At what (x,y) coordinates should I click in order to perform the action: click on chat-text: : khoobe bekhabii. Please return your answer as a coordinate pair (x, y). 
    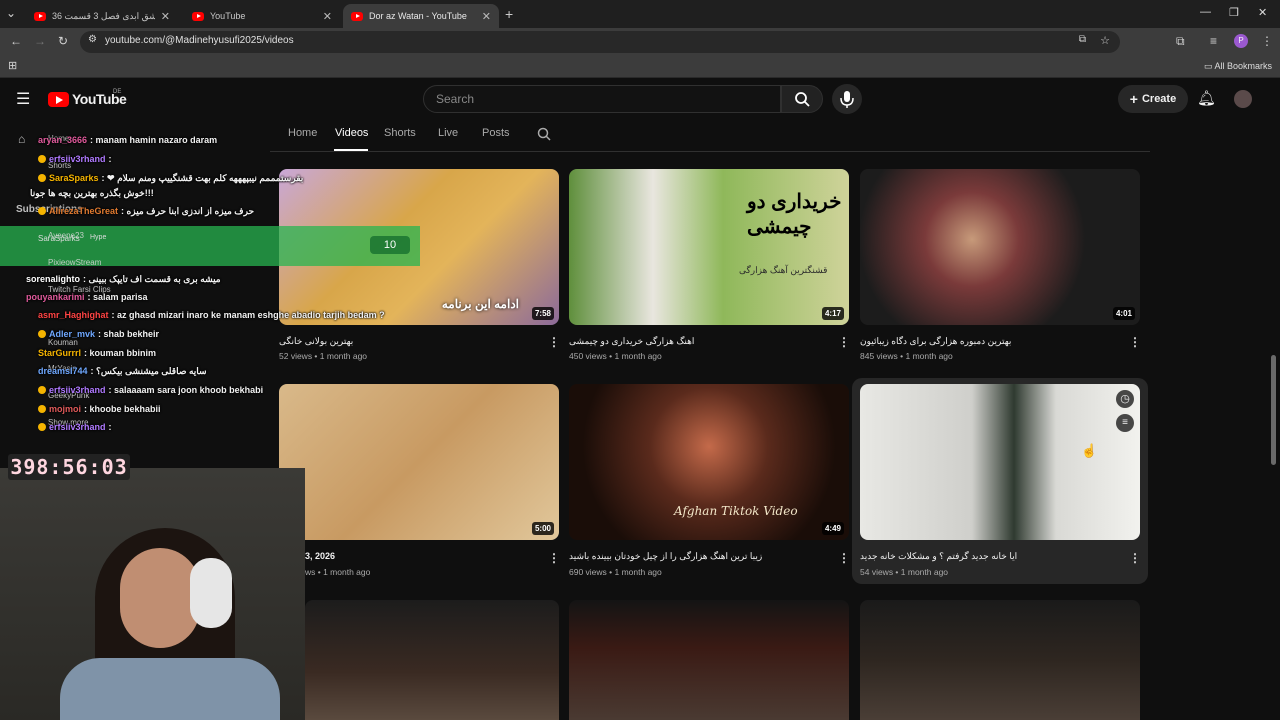
    Looking at the image, I should click on (122, 409).